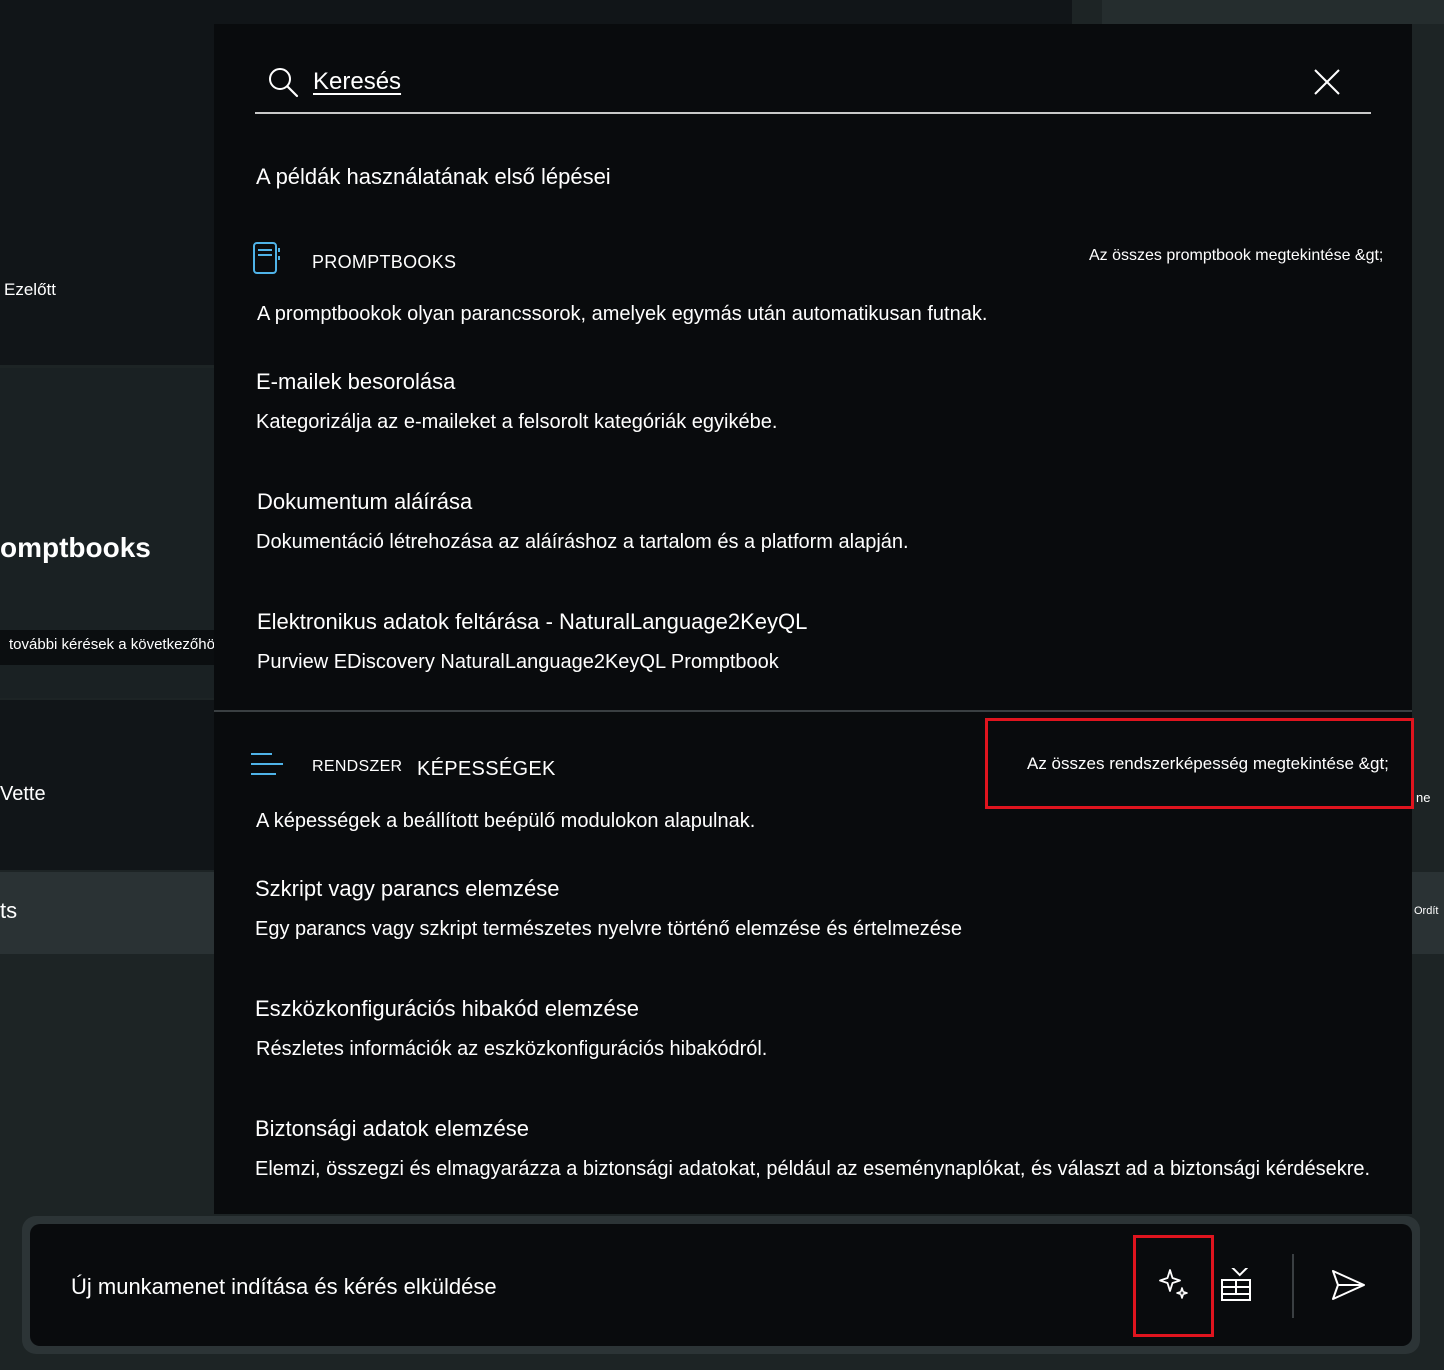 This screenshot has height=1370, width=1444. I want to click on bg-ts-card, so click(107, 913).